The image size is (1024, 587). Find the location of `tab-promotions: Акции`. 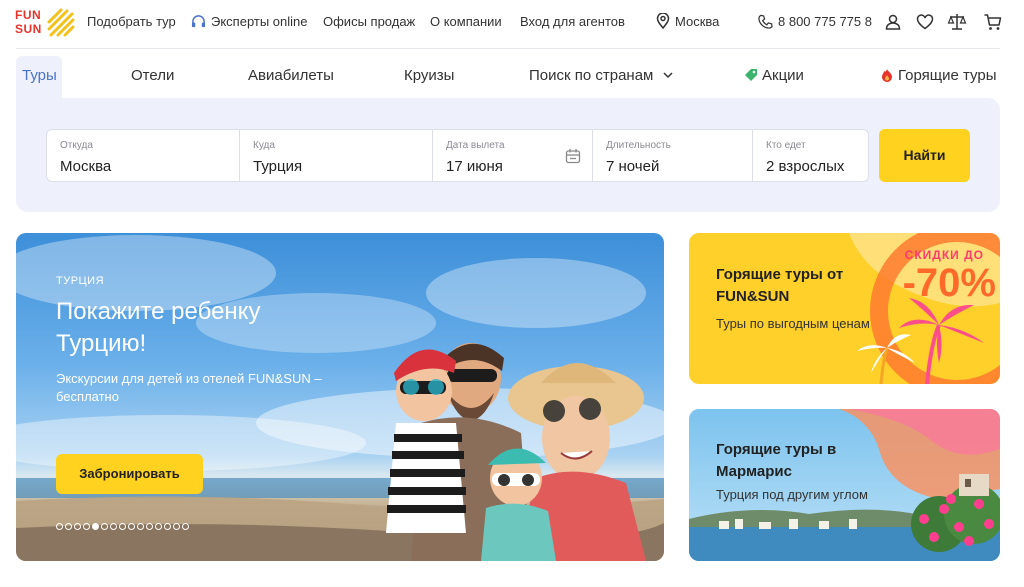

tab-promotions: Акции is located at coordinates (774, 76).